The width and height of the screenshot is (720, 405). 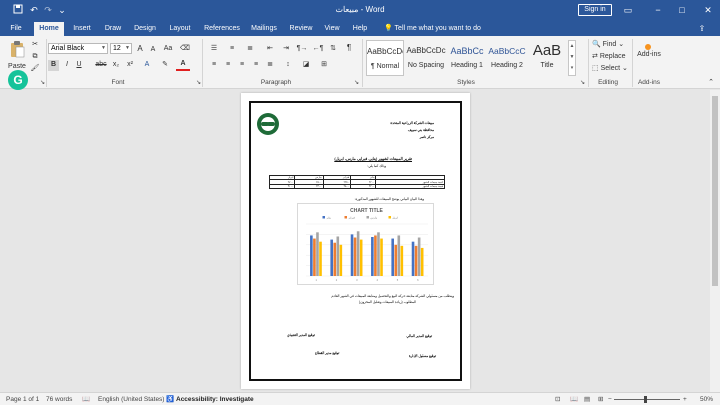 What do you see at coordinates (17, 56) in the screenshot?
I see `paste-button: Paste` at bounding box center [17, 56].